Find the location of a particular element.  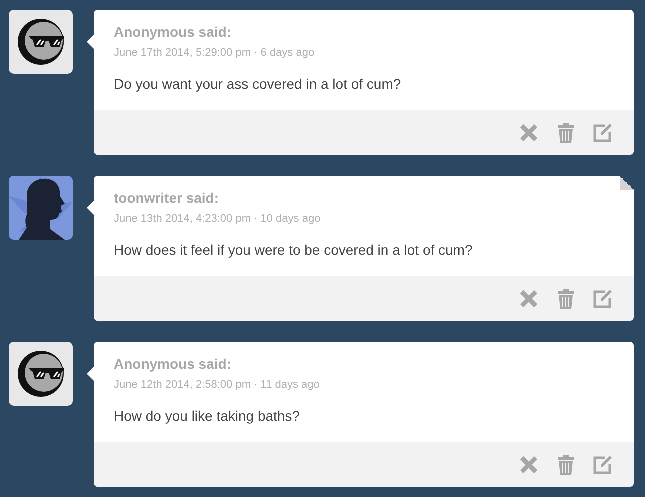

ask-date: June 17th 2014, 5:29:00 pm · 6 days ago is located at coordinates (215, 53).